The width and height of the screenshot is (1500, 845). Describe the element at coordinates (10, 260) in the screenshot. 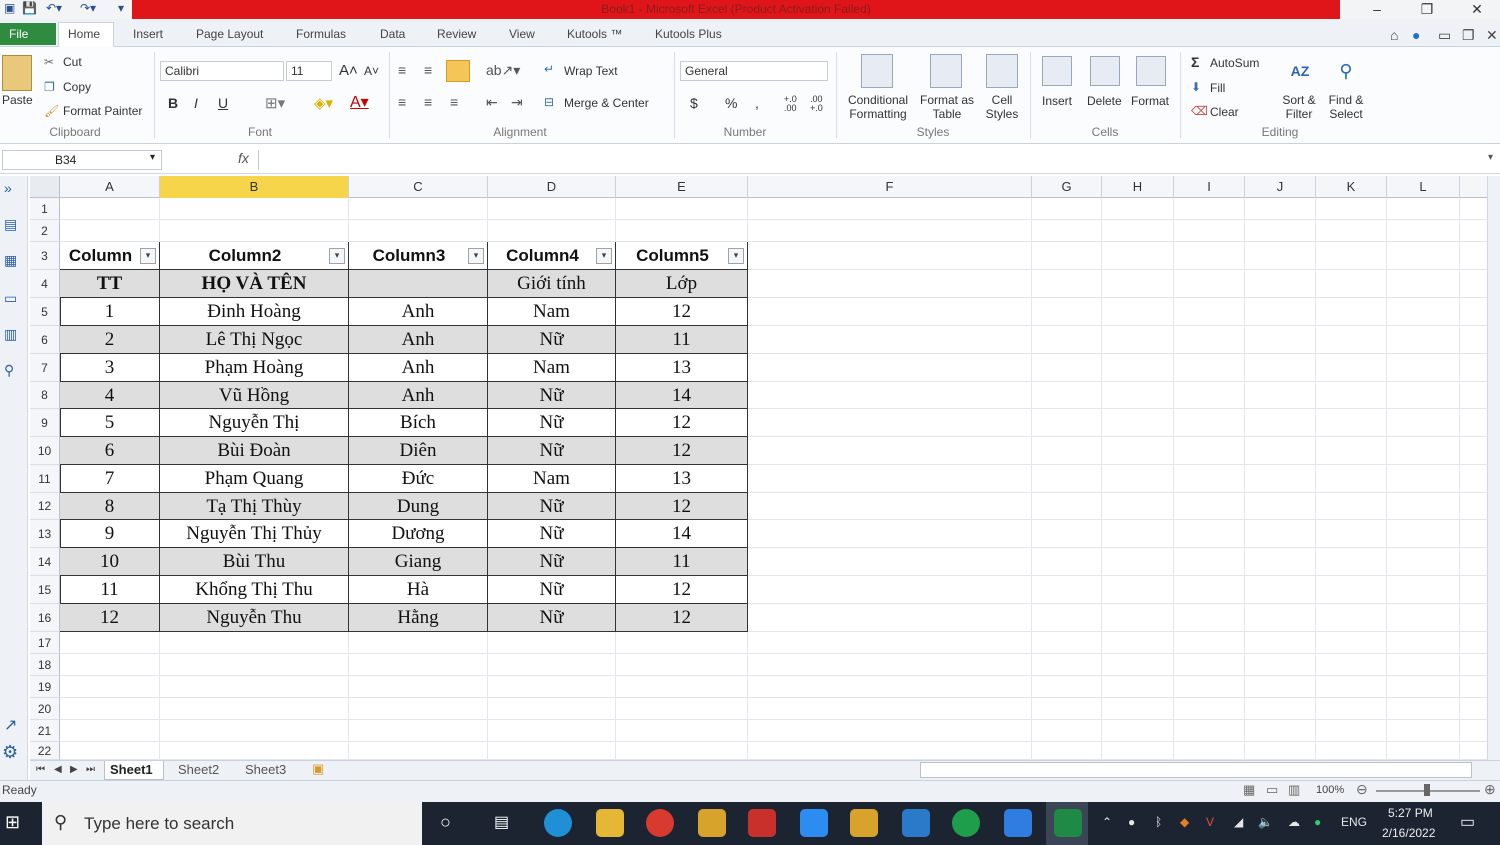

I see `autotext-pane-icon: ▦` at that location.